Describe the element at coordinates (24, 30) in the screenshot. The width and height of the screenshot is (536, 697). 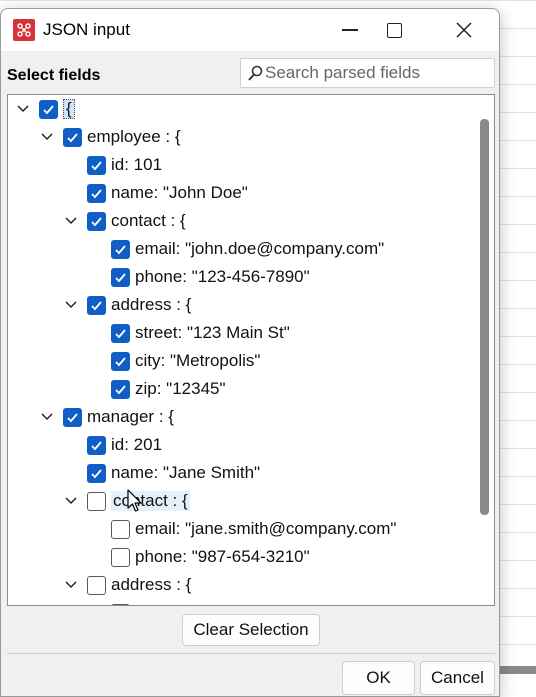
I see `app-logo-icon` at that location.